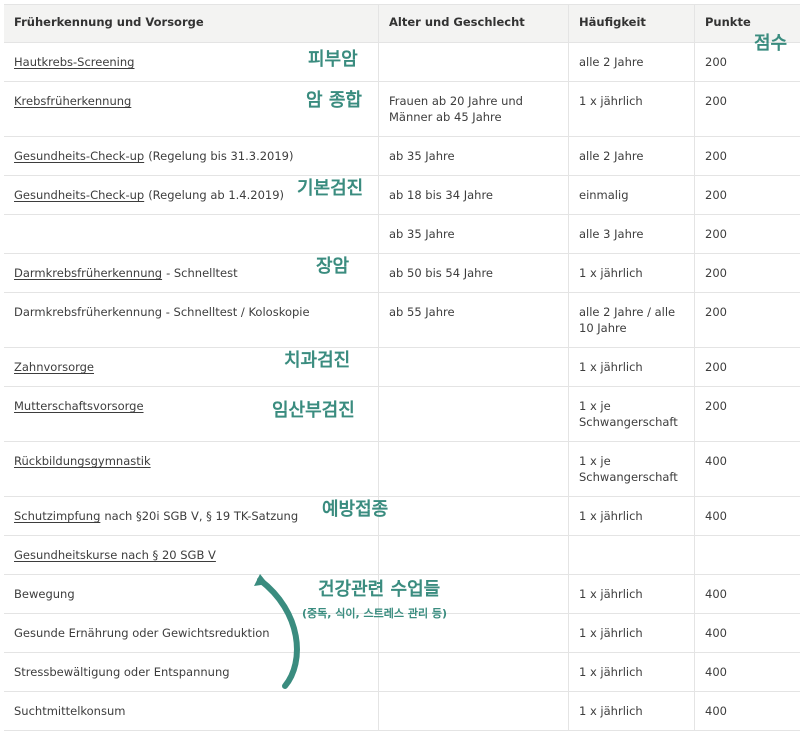 The width and height of the screenshot is (800, 731). I want to click on offer-extra: - Schnelltest, so click(202, 273).